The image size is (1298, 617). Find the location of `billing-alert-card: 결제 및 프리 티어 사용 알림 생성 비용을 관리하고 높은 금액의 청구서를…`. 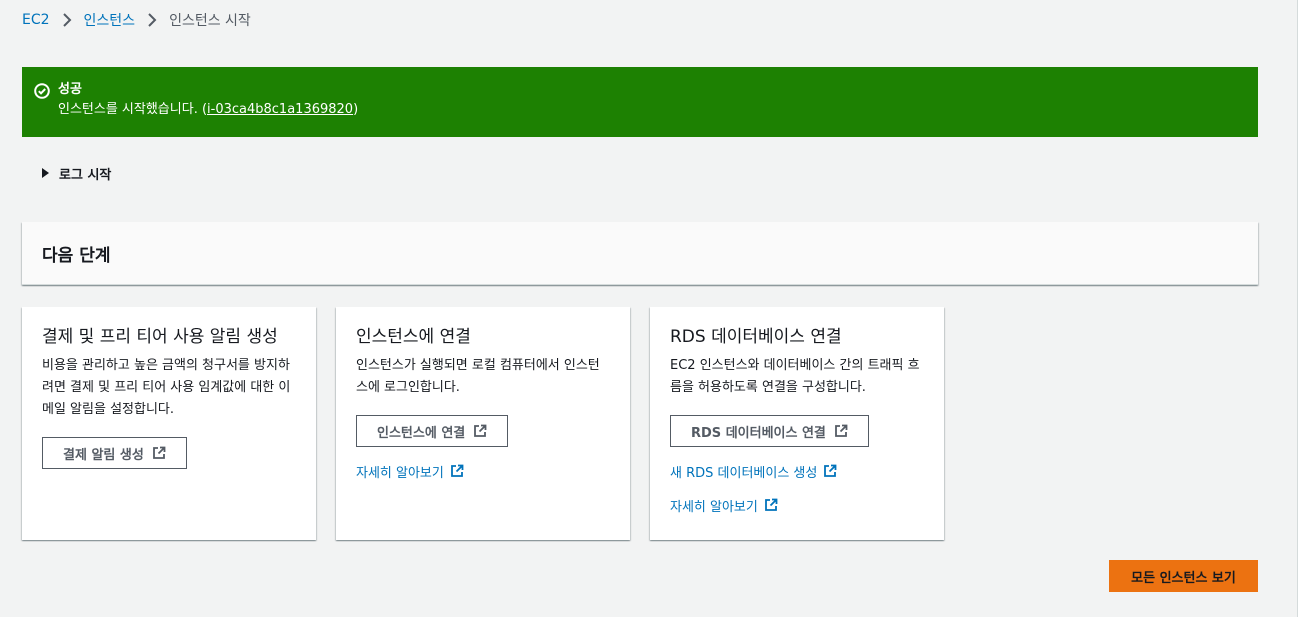

billing-alert-card: 결제 및 프리 티어 사용 알림 생성 비용을 관리하고 높은 금액의 청구서를… is located at coordinates (169, 423).